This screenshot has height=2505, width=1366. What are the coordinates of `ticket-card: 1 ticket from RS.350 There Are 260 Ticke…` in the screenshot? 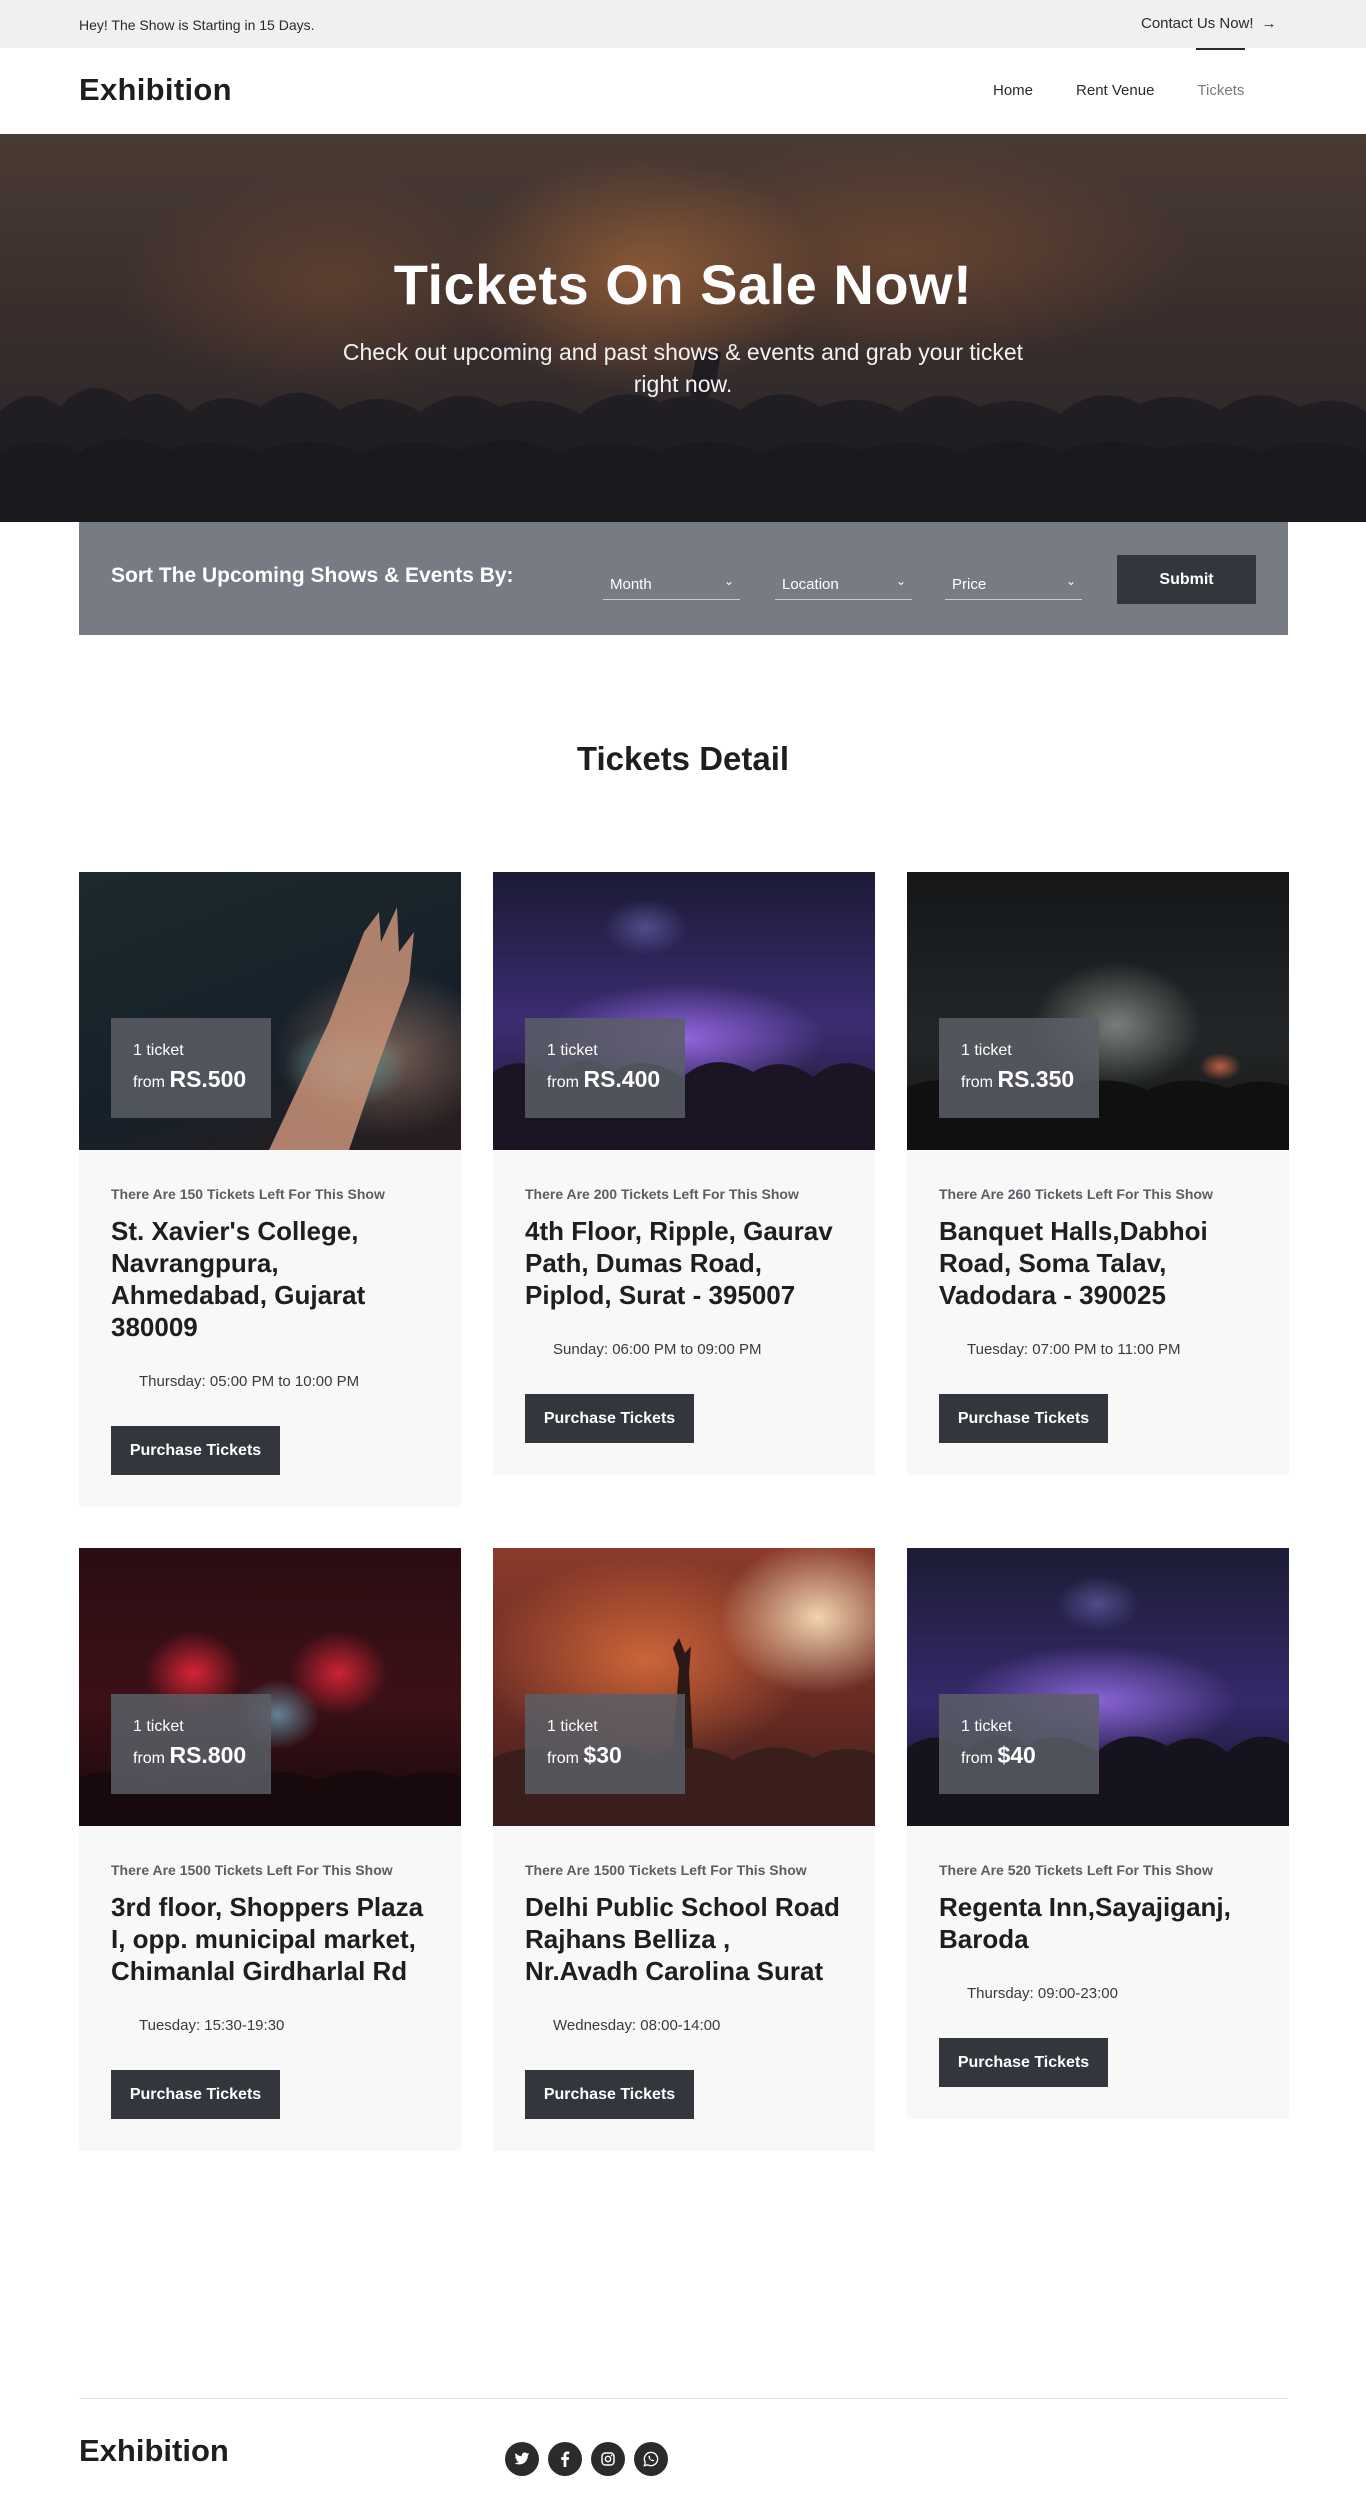 It's located at (1098, 1173).